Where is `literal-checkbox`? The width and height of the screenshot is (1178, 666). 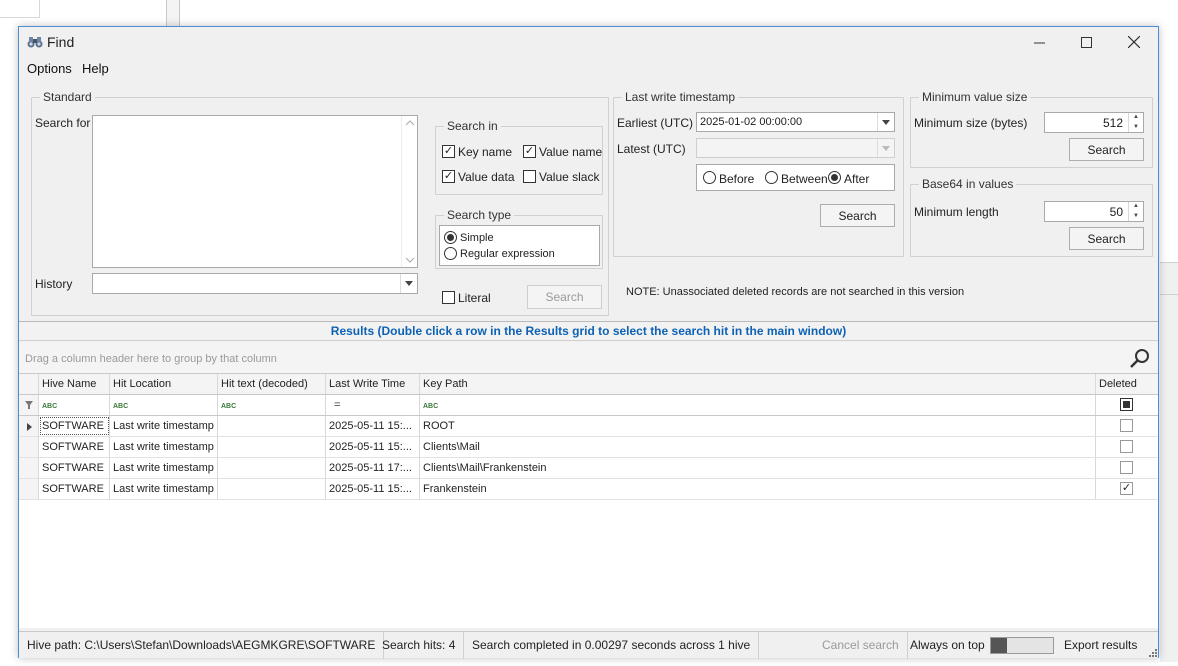 literal-checkbox is located at coordinates (448, 297).